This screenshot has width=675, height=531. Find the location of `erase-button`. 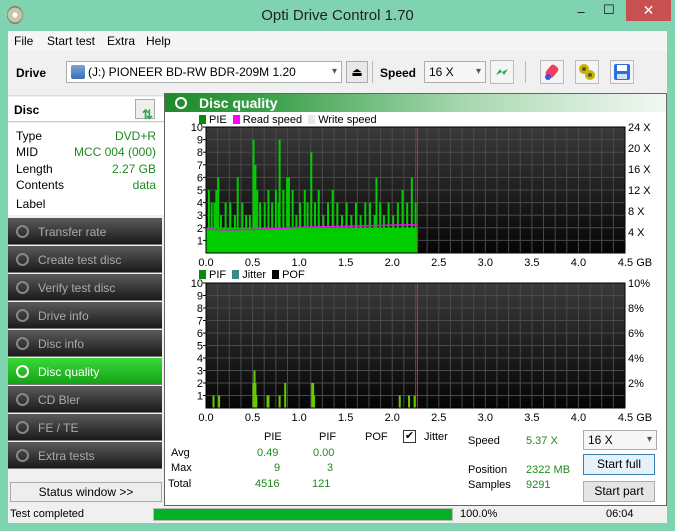

erase-button is located at coordinates (552, 72).